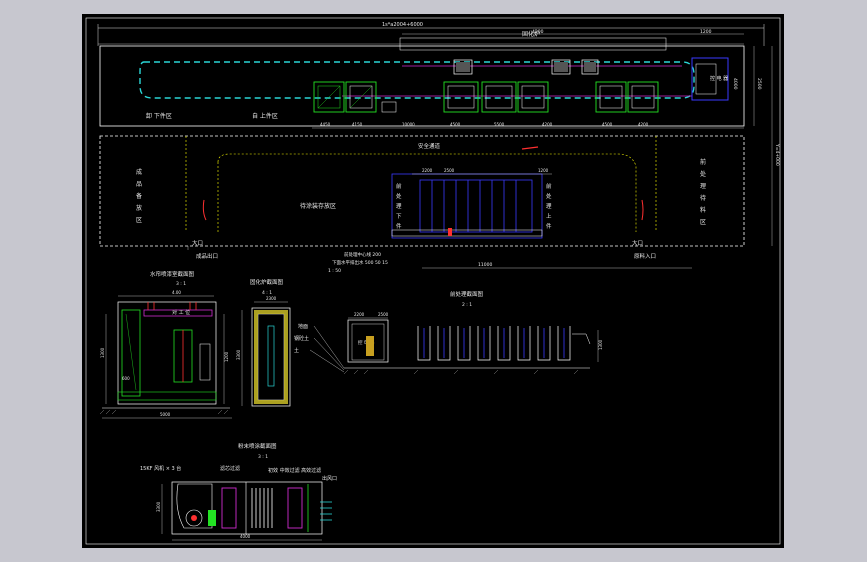 This screenshot has width=867, height=562. What do you see at coordinates (267, 282) in the screenshot?
I see `oven-section-title: 固化炉截面图` at bounding box center [267, 282].